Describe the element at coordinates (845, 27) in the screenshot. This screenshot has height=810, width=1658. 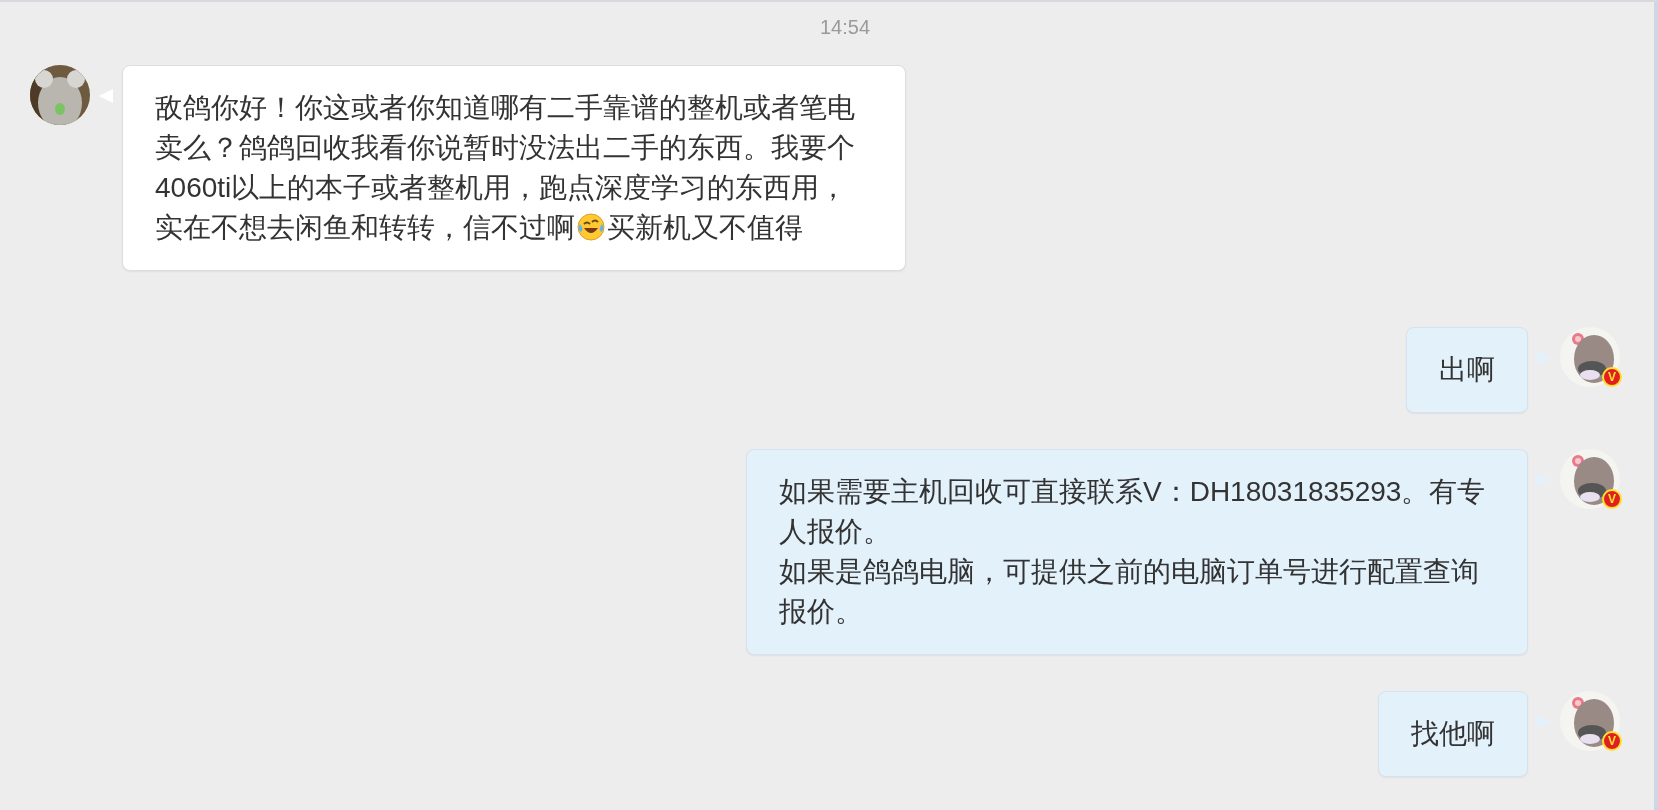
I see `message-timestamp: 14:54` at that location.